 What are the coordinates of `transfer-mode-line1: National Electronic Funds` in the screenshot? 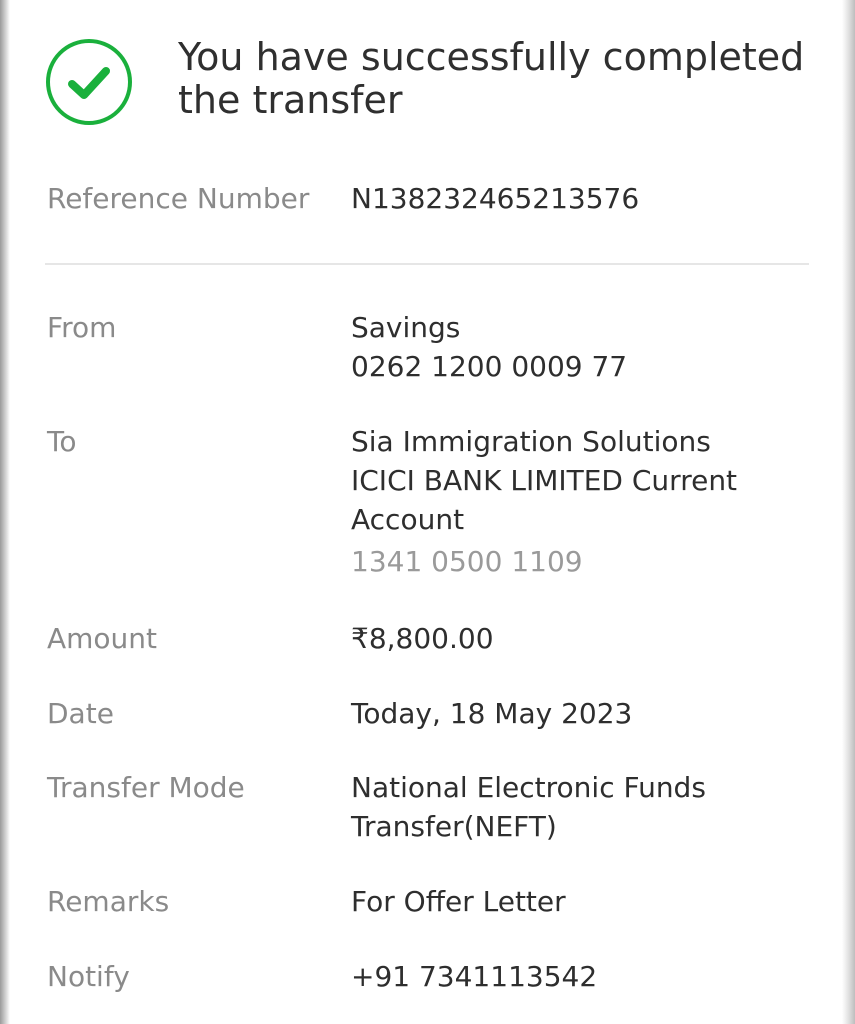 It's located at (528, 787).